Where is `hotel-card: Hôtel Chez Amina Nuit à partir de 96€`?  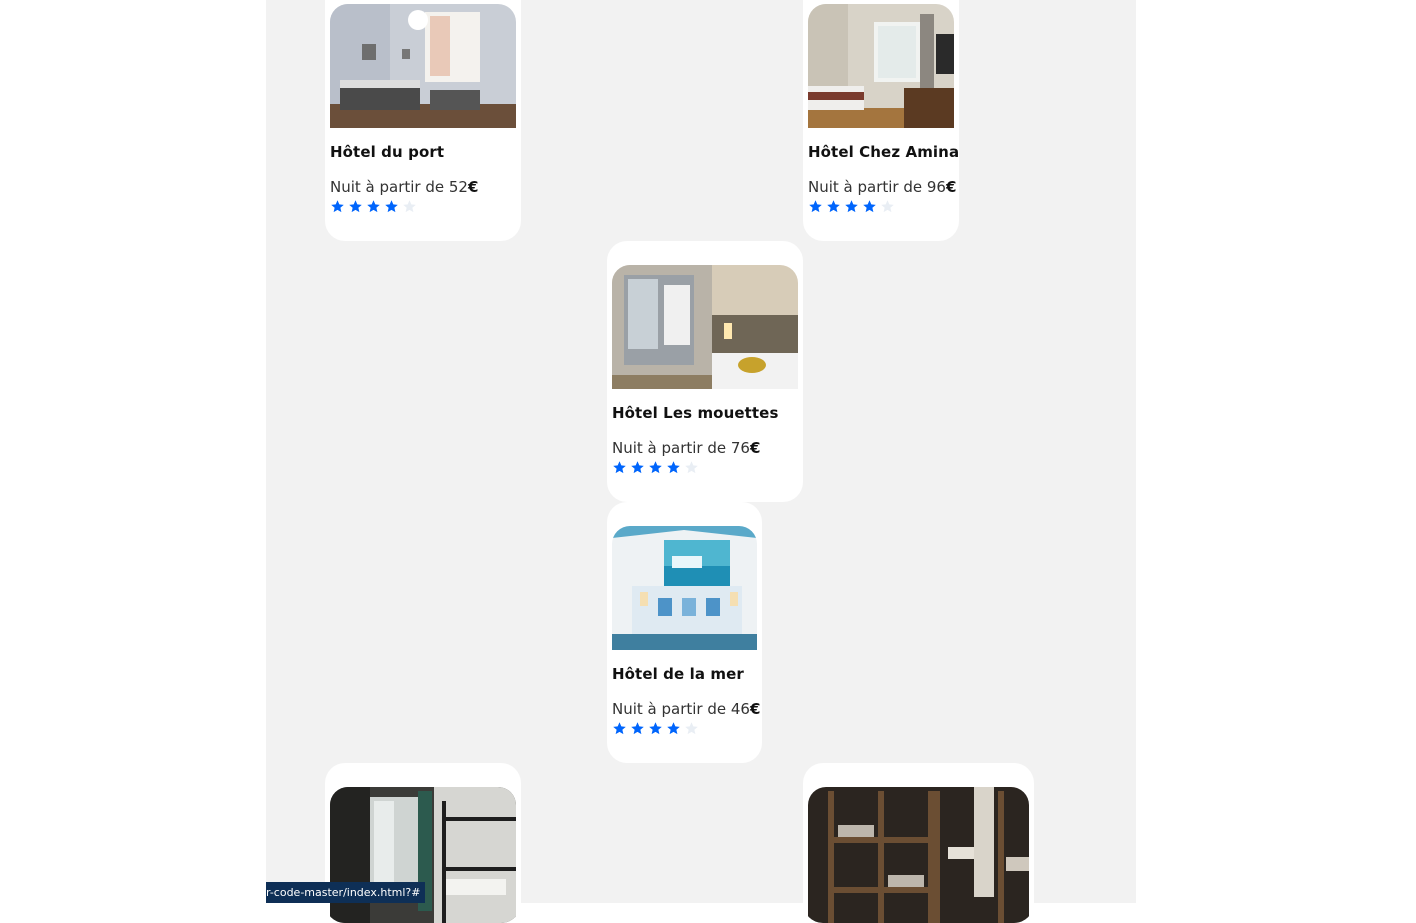
hotel-card: Hôtel Chez Amina Nuit à partir de 96€ is located at coordinates (881, 120).